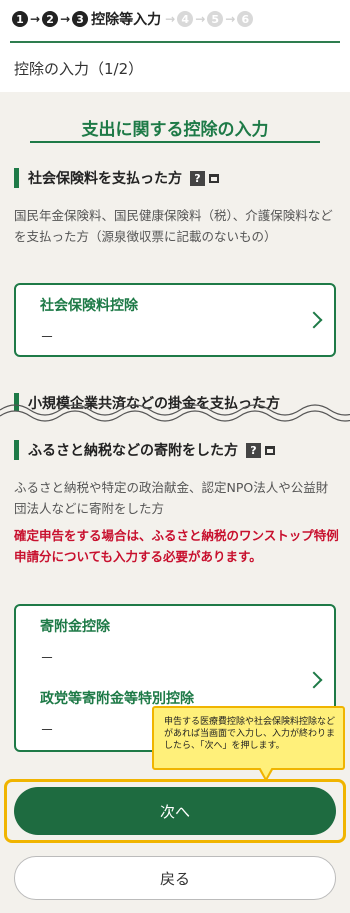  What do you see at coordinates (47, 659) in the screenshot?
I see `donation-card-value: －` at bounding box center [47, 659].